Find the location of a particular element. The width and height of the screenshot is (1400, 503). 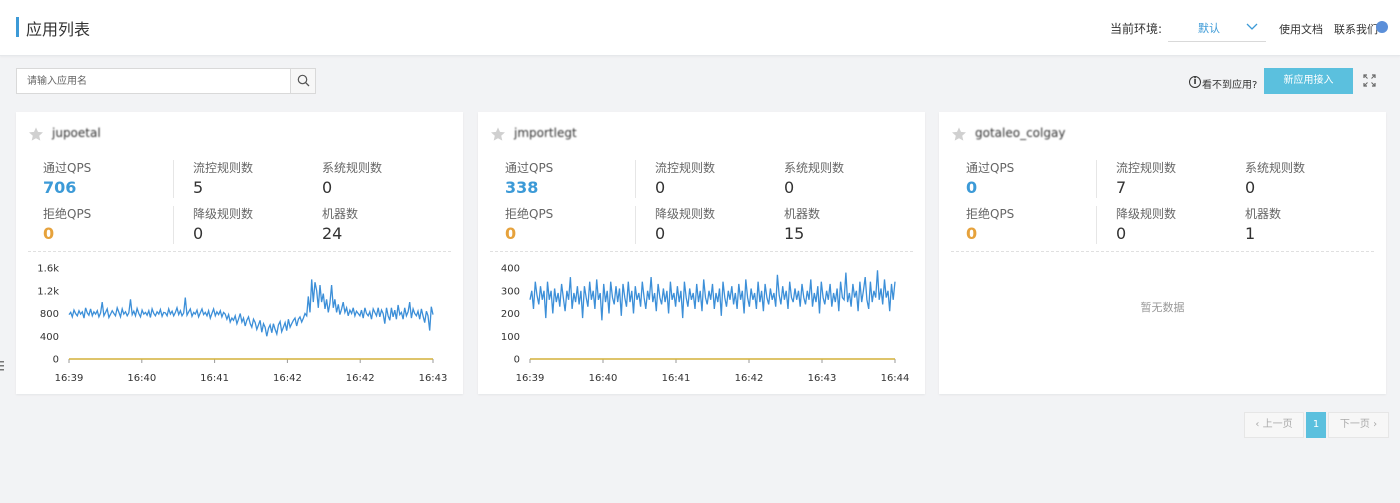

y-tick-label: 200 is located at coordinates (510, 314).